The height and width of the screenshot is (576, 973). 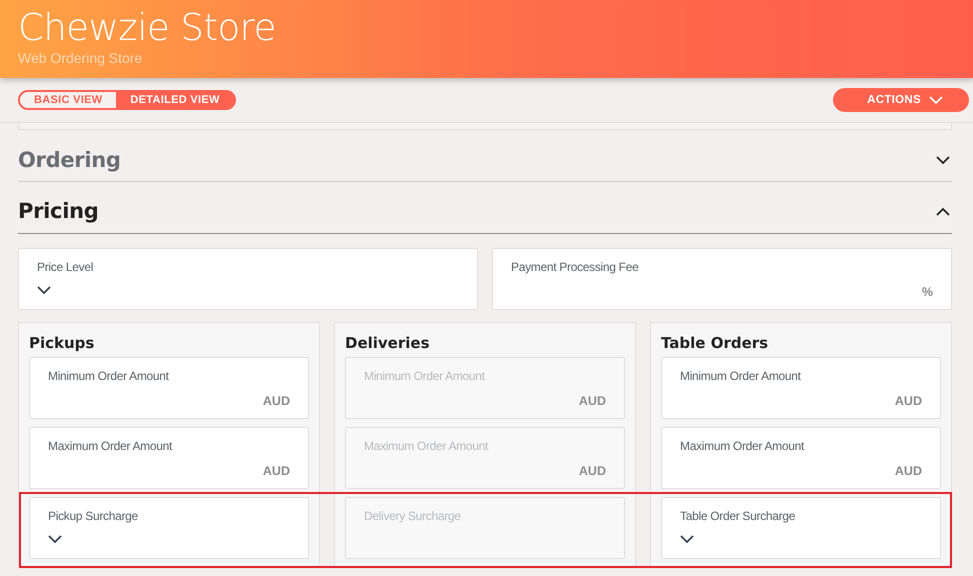 I want to click on field-label: Price Level, so click(x=65, y=267).